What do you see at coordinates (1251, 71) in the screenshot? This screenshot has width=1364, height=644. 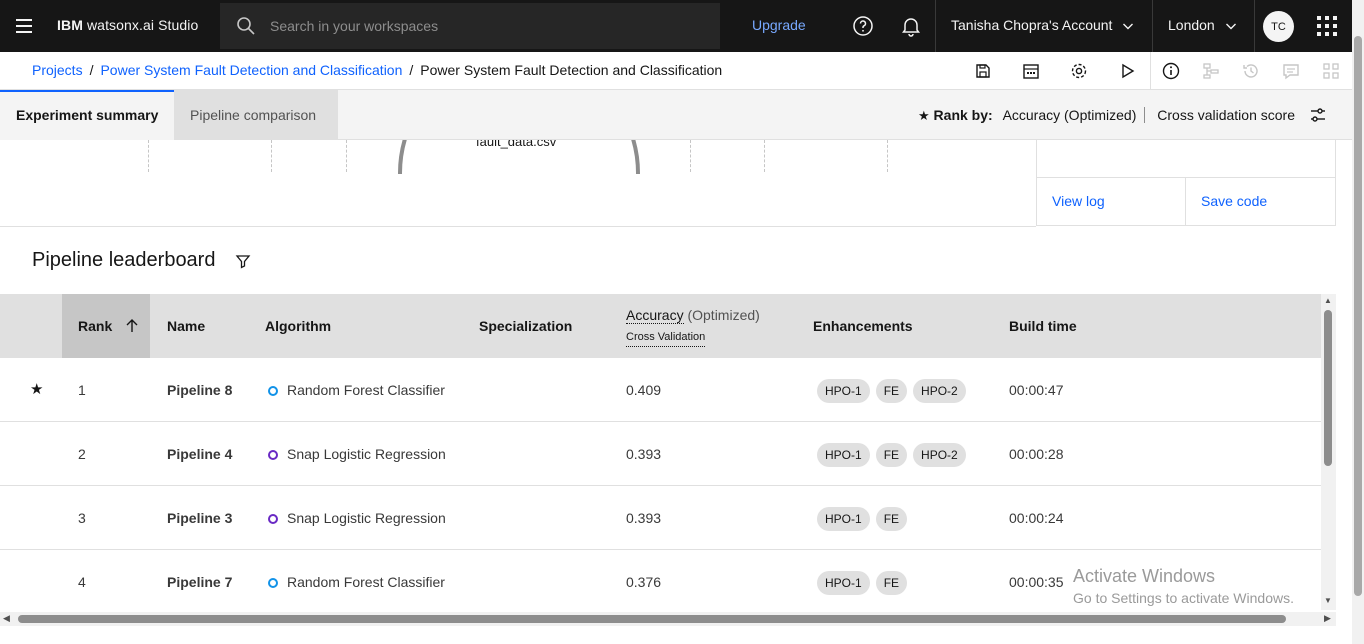 I see `history-icon` at bounding box center [1251, 71].